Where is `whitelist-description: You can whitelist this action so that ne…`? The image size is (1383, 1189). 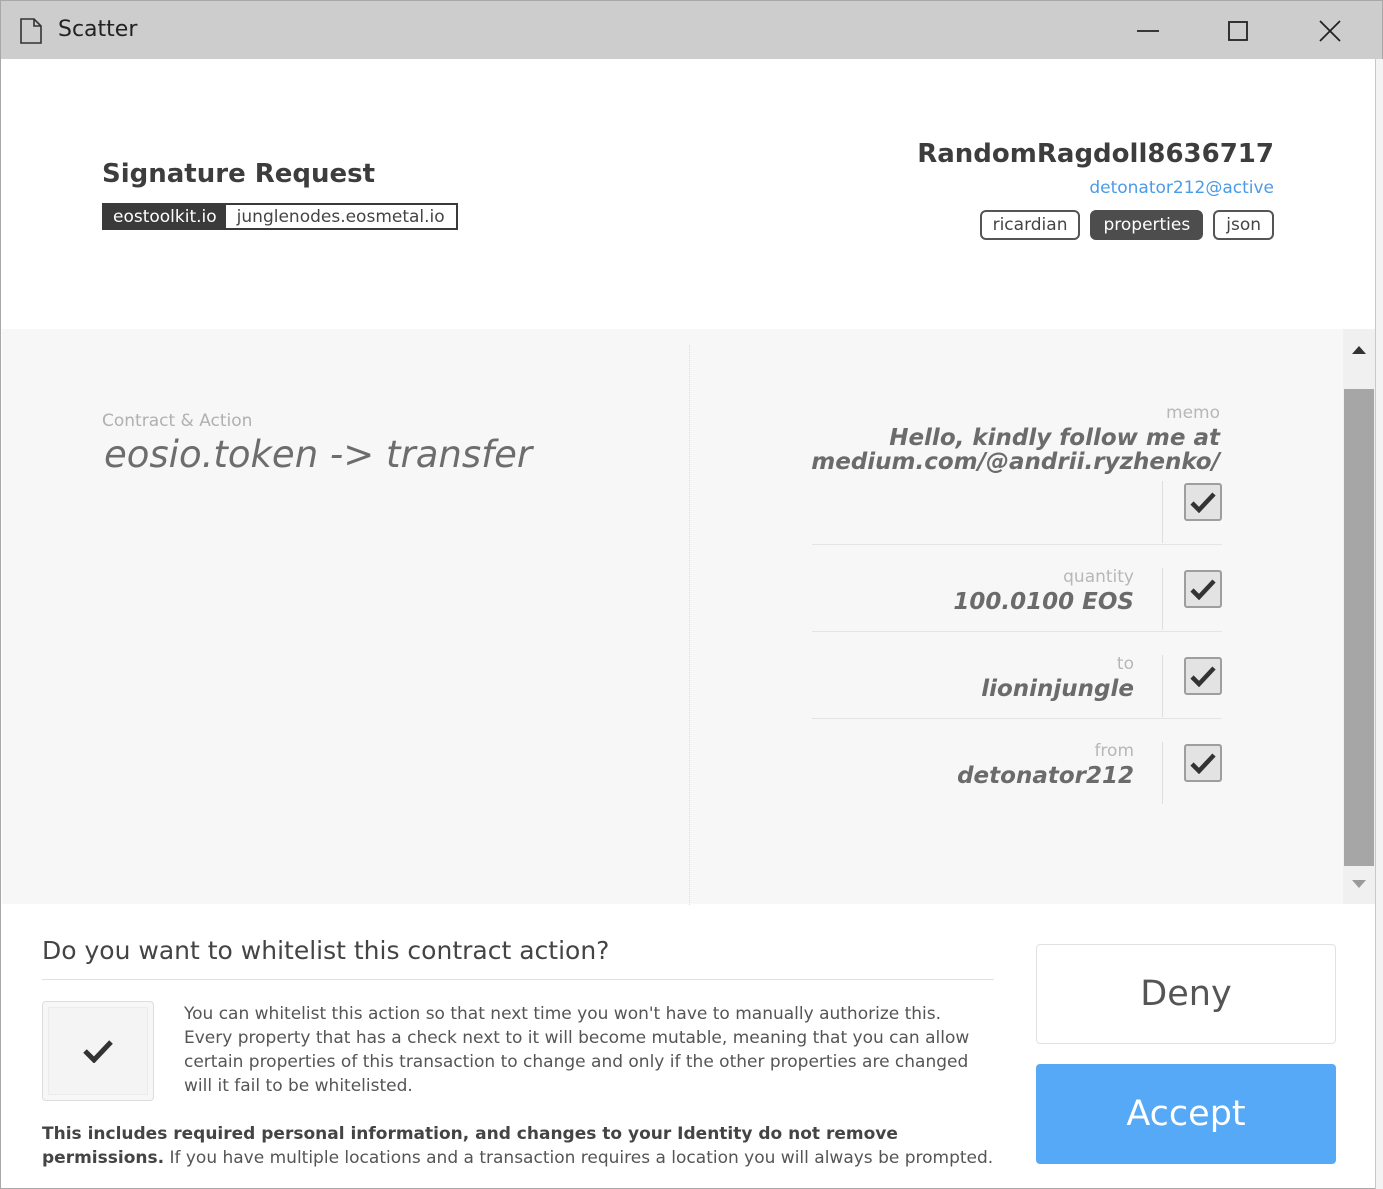
whitelist-description: You can whitelist this action so that ne… is located at coordinates (577, 1050).